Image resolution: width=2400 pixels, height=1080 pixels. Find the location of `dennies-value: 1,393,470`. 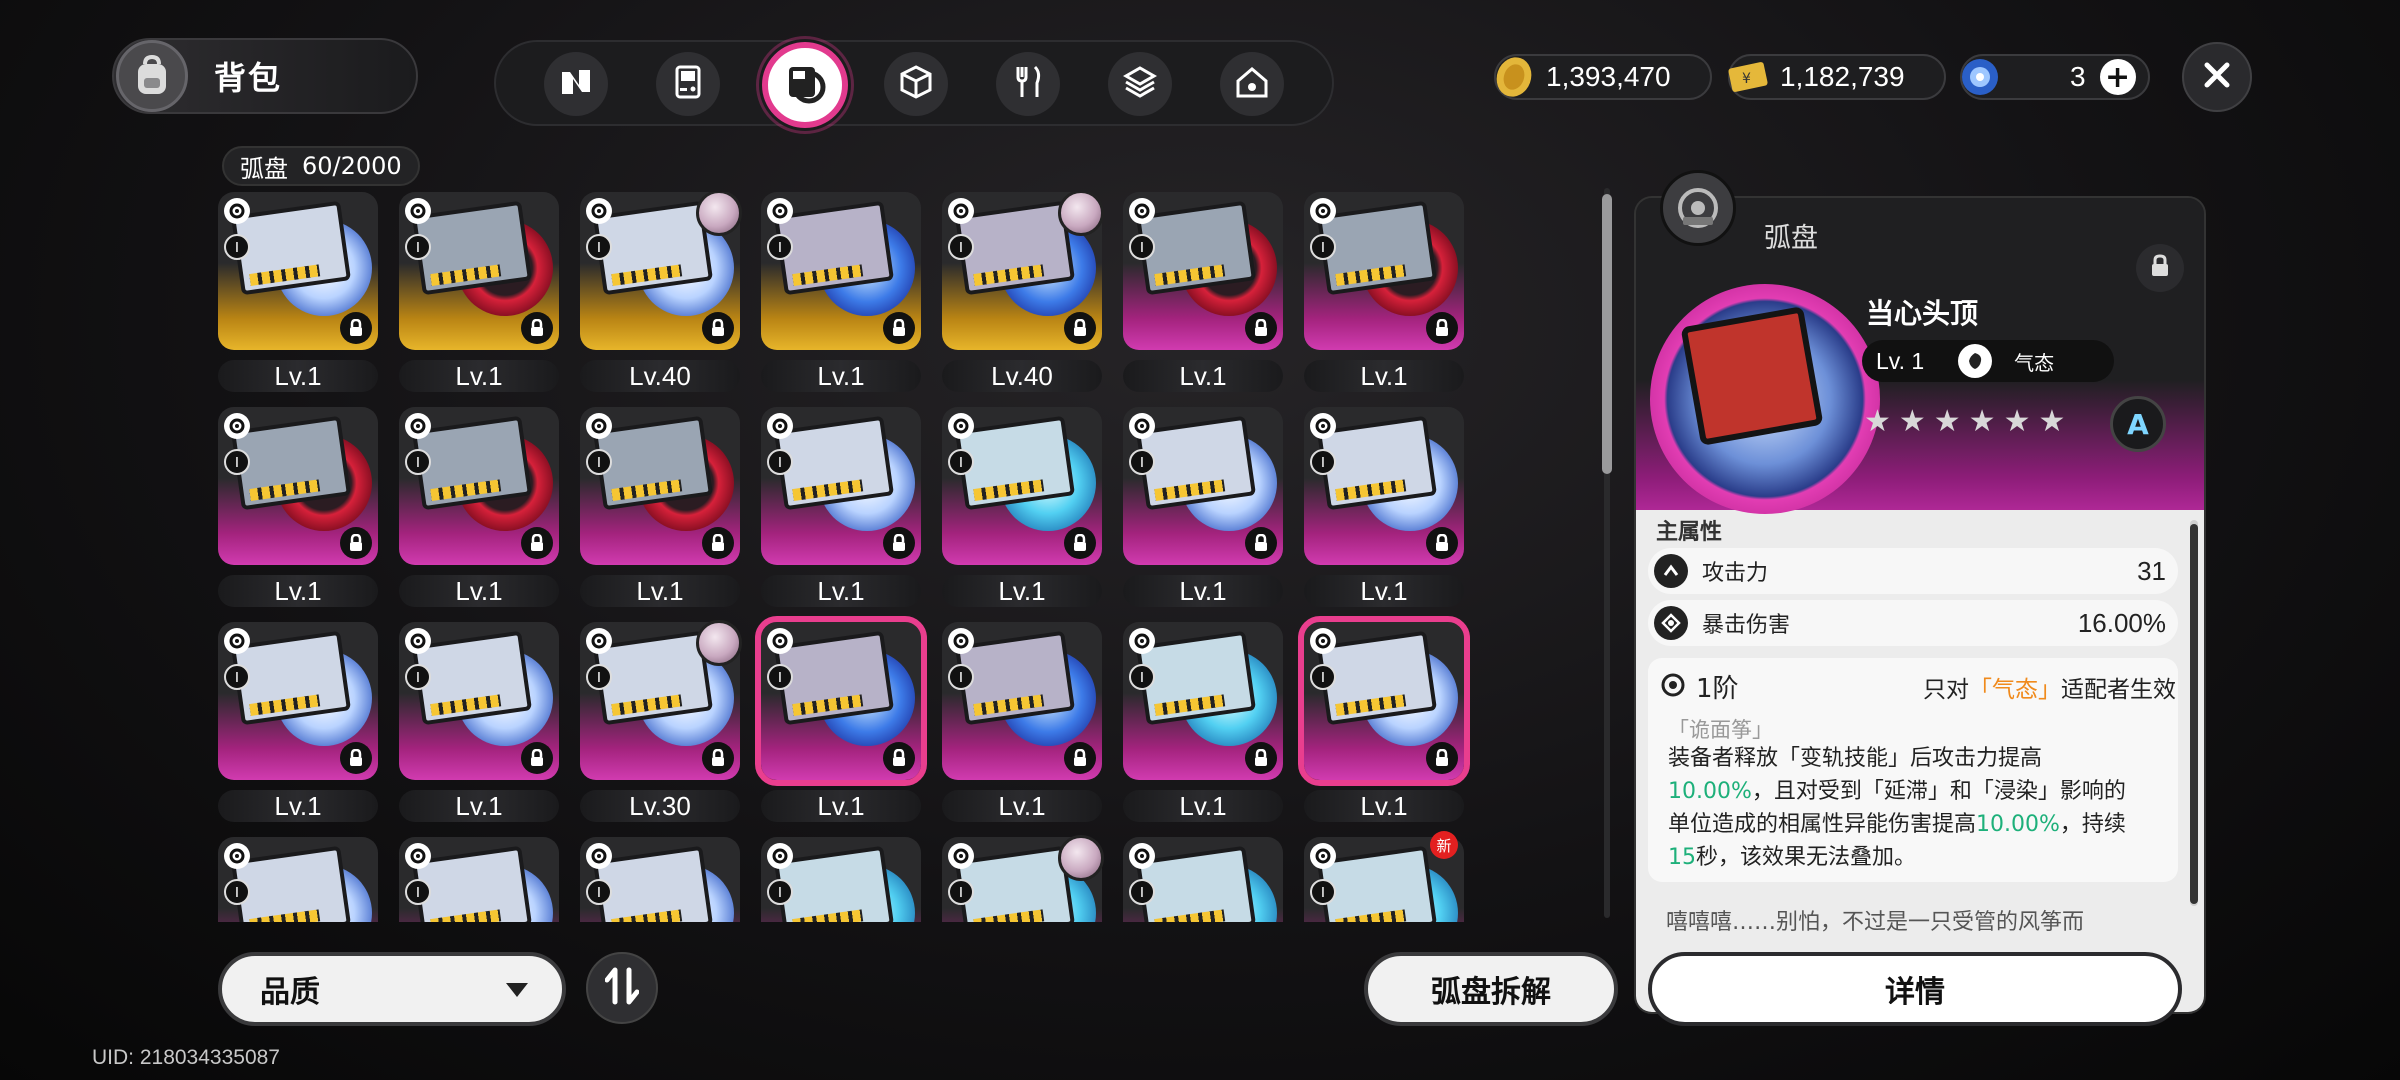

dennies-value: 1,393,470 is located at coordinates (1608, 76).